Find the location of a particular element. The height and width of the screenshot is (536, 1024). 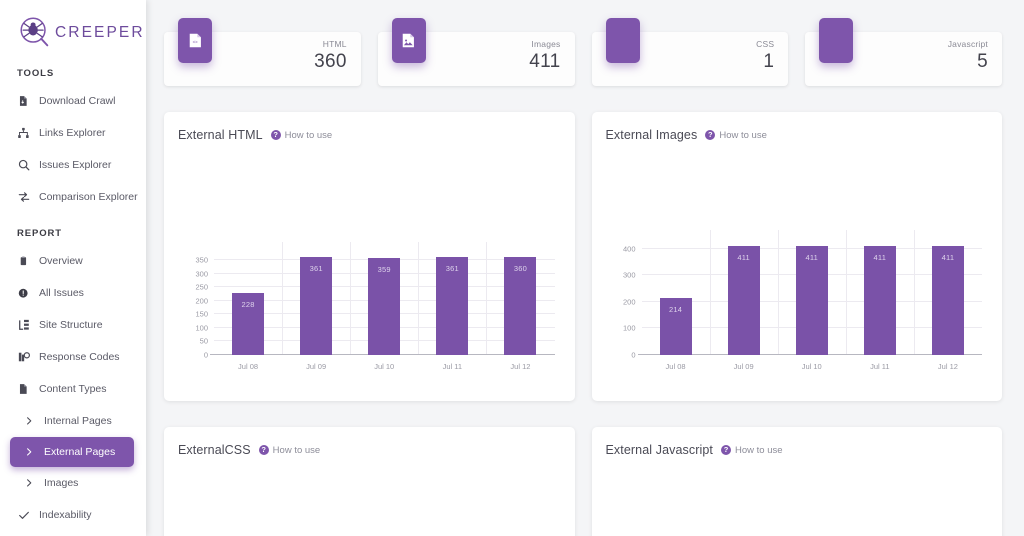

y-axis-tick: 300 is located at coordinates (629, 275).